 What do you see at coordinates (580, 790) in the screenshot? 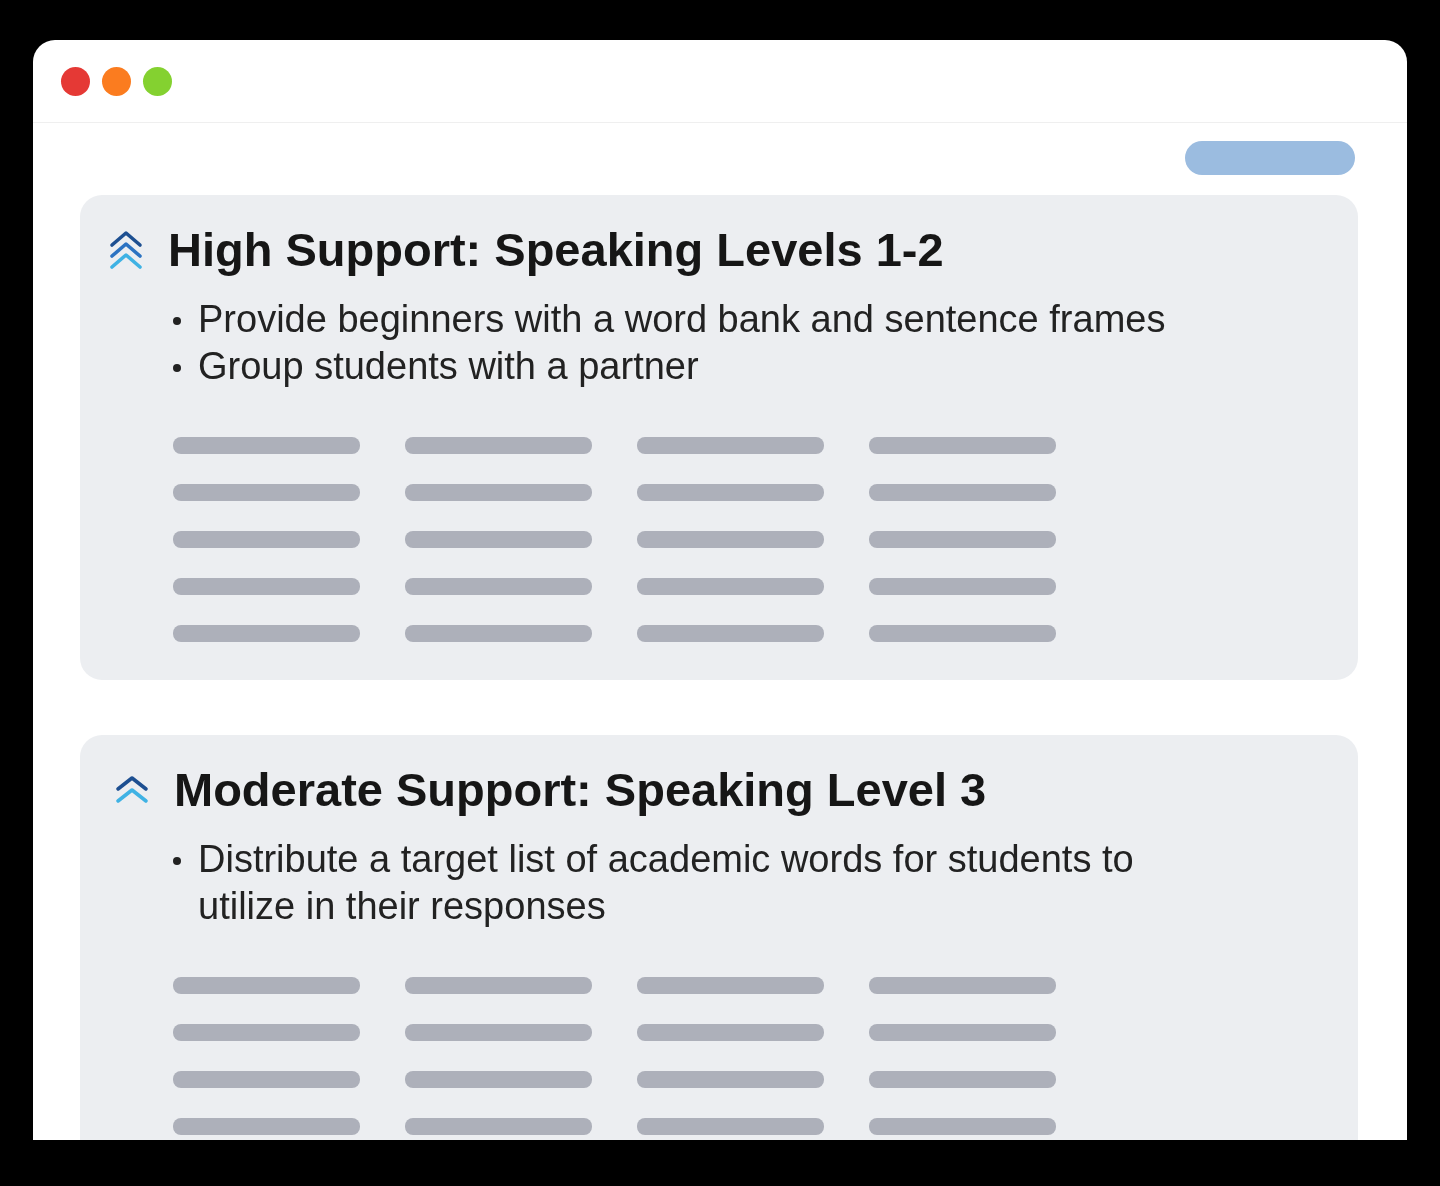
I see `section-heading: Moderate Support: Speaking Level 3` at bounding box center [580, 790].